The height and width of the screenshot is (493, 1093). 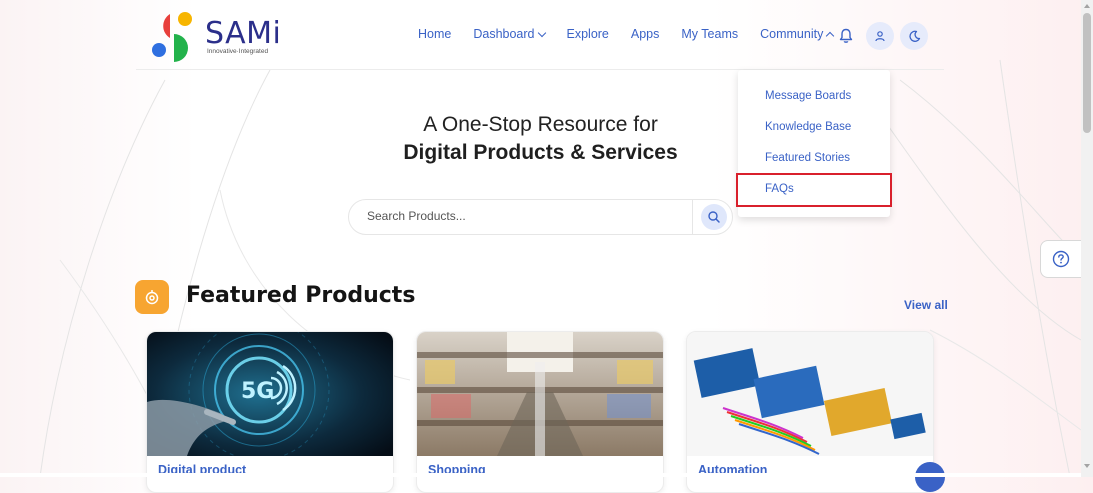 What do you see at coordinates (1087, 6) in the screenshot?
I see `scroll-up-arrow-icon` at bounding box center [1087, 6].